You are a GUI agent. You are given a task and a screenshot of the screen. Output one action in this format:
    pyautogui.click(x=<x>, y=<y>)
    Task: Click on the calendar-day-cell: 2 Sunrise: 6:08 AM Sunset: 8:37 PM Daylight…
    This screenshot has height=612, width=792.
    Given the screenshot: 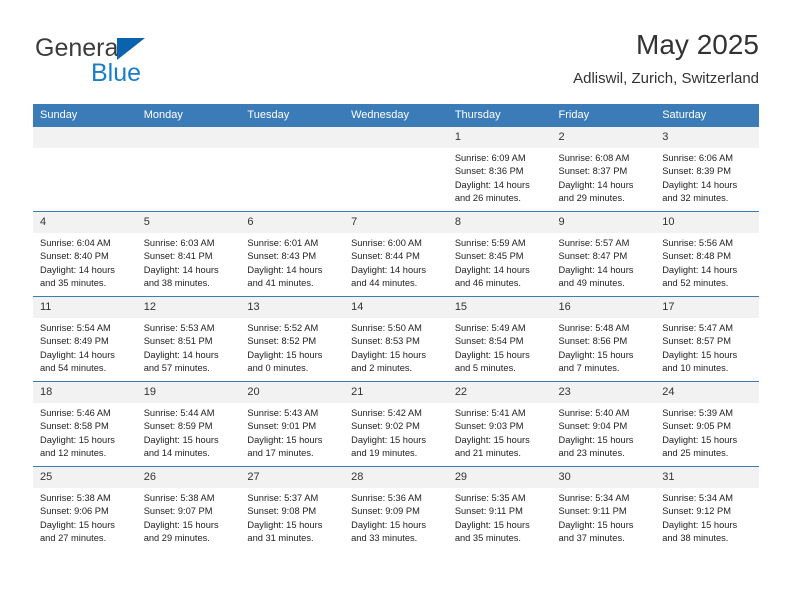 What is the action you would take?
    pyautogui.click(x=603, y=169)
    